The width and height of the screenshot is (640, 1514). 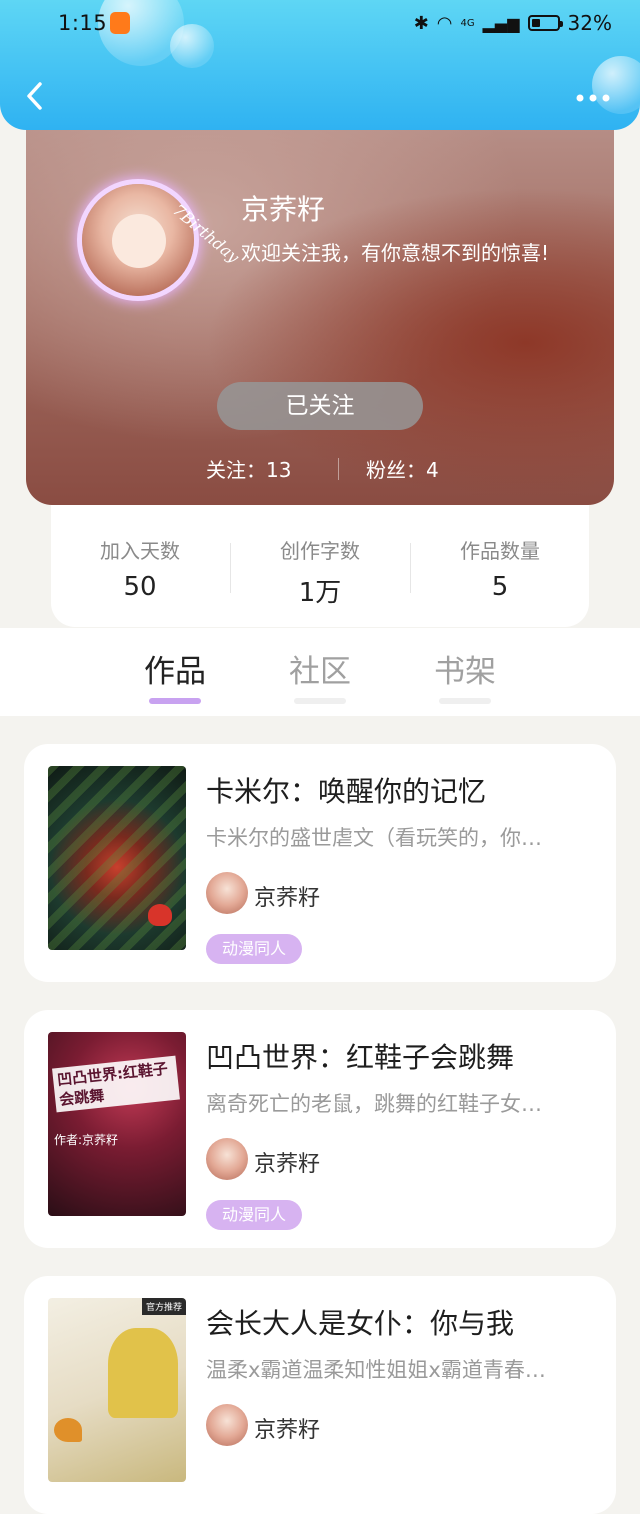 What do you see at coordinates (500, 551) in the screenshot?
I see `stat-label: 作品数量` at bounding box center [500, 551].